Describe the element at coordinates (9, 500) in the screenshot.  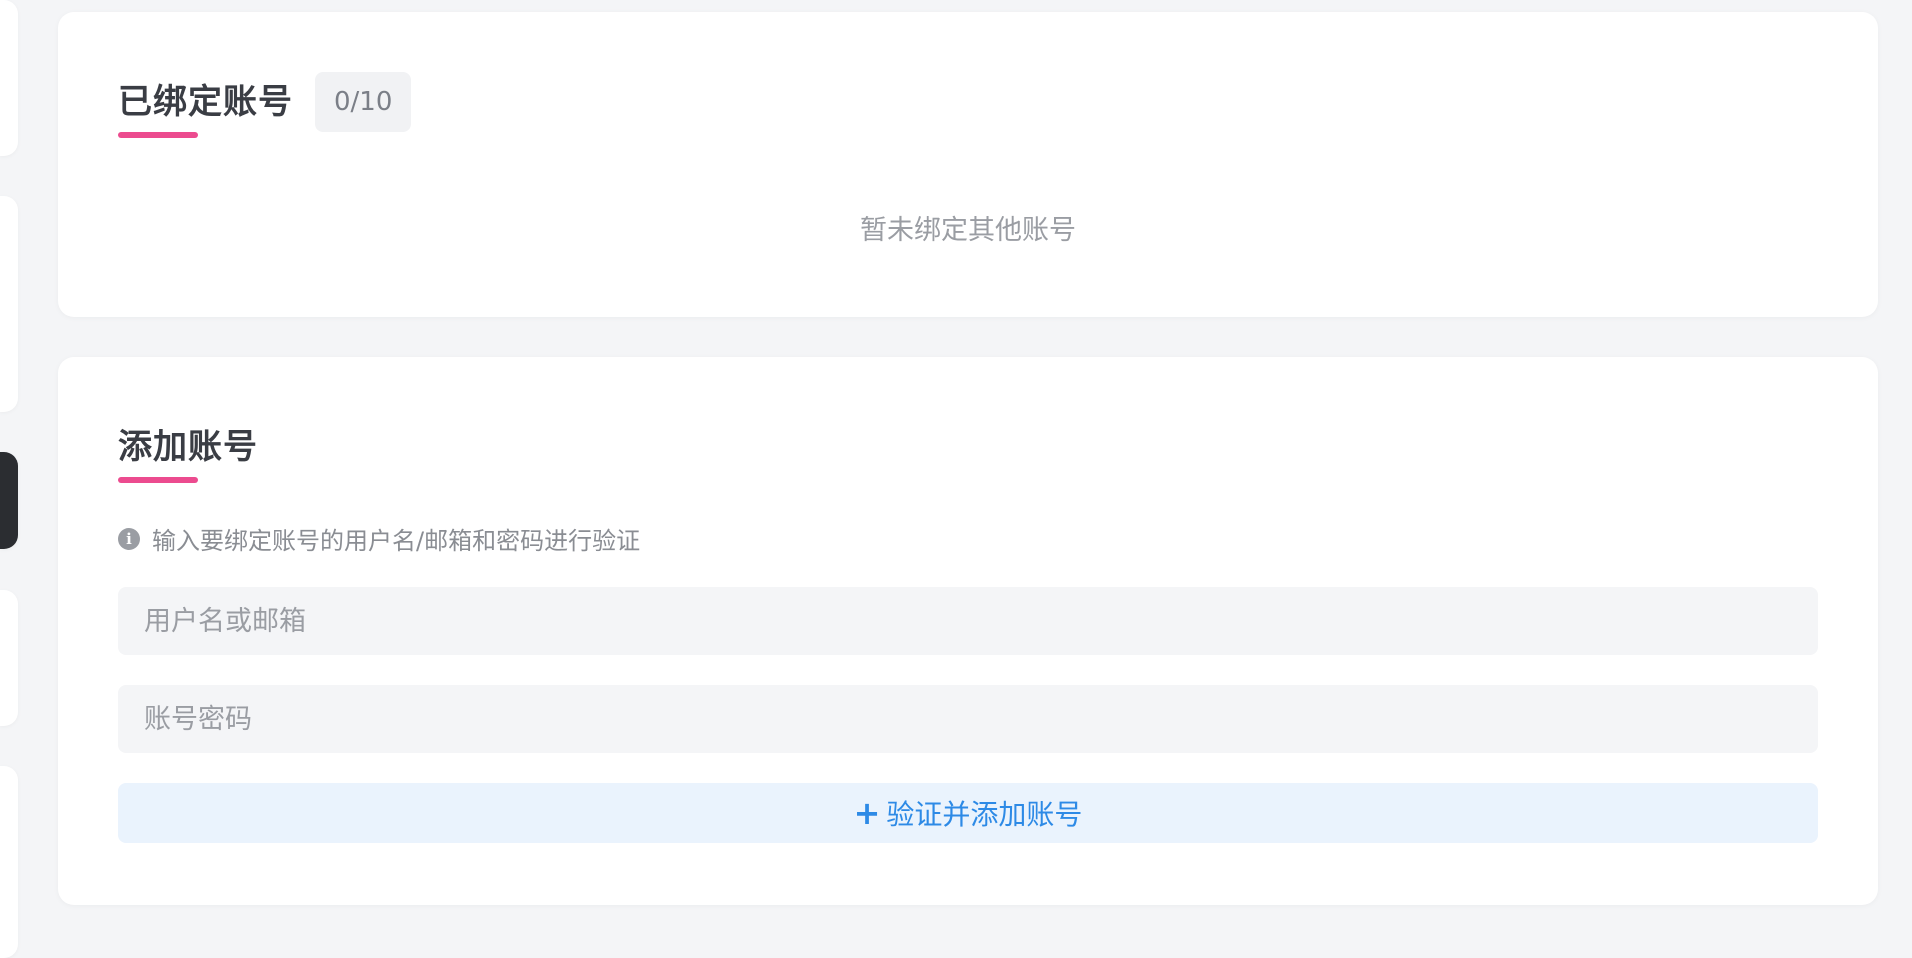
I see `side-panel-dark-card` at that location.